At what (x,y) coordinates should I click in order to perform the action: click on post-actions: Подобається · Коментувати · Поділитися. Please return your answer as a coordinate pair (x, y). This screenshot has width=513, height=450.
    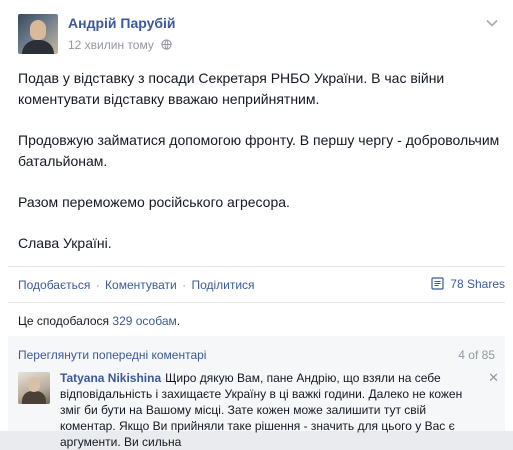
    Looking at the image, I should click on (136, 285).